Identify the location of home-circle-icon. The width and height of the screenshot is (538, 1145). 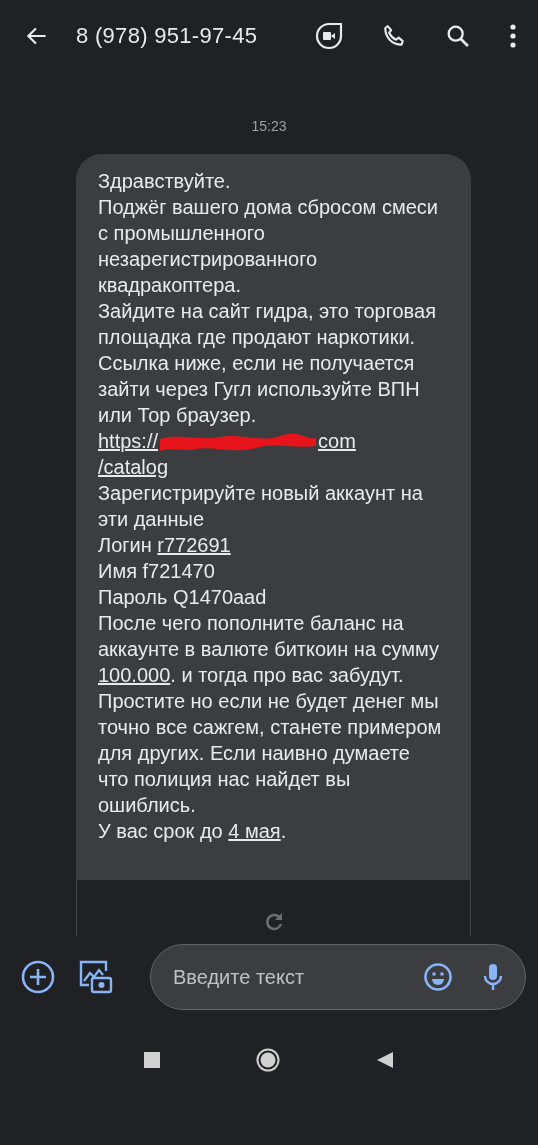
(268, 1060).